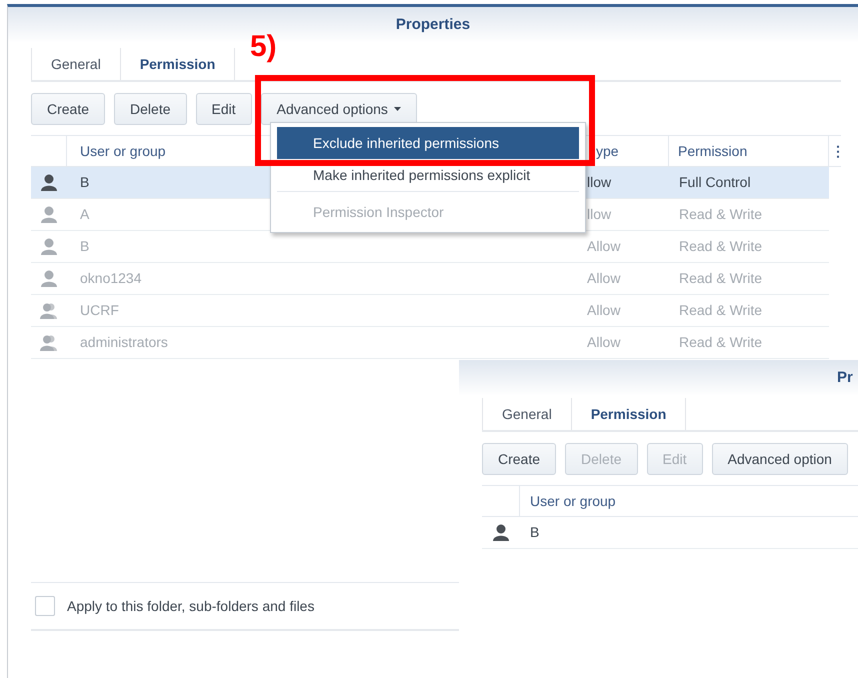  Describe the element at coordinates (572, 501) in the screenshot. I see `column-header: User or group` at that location.